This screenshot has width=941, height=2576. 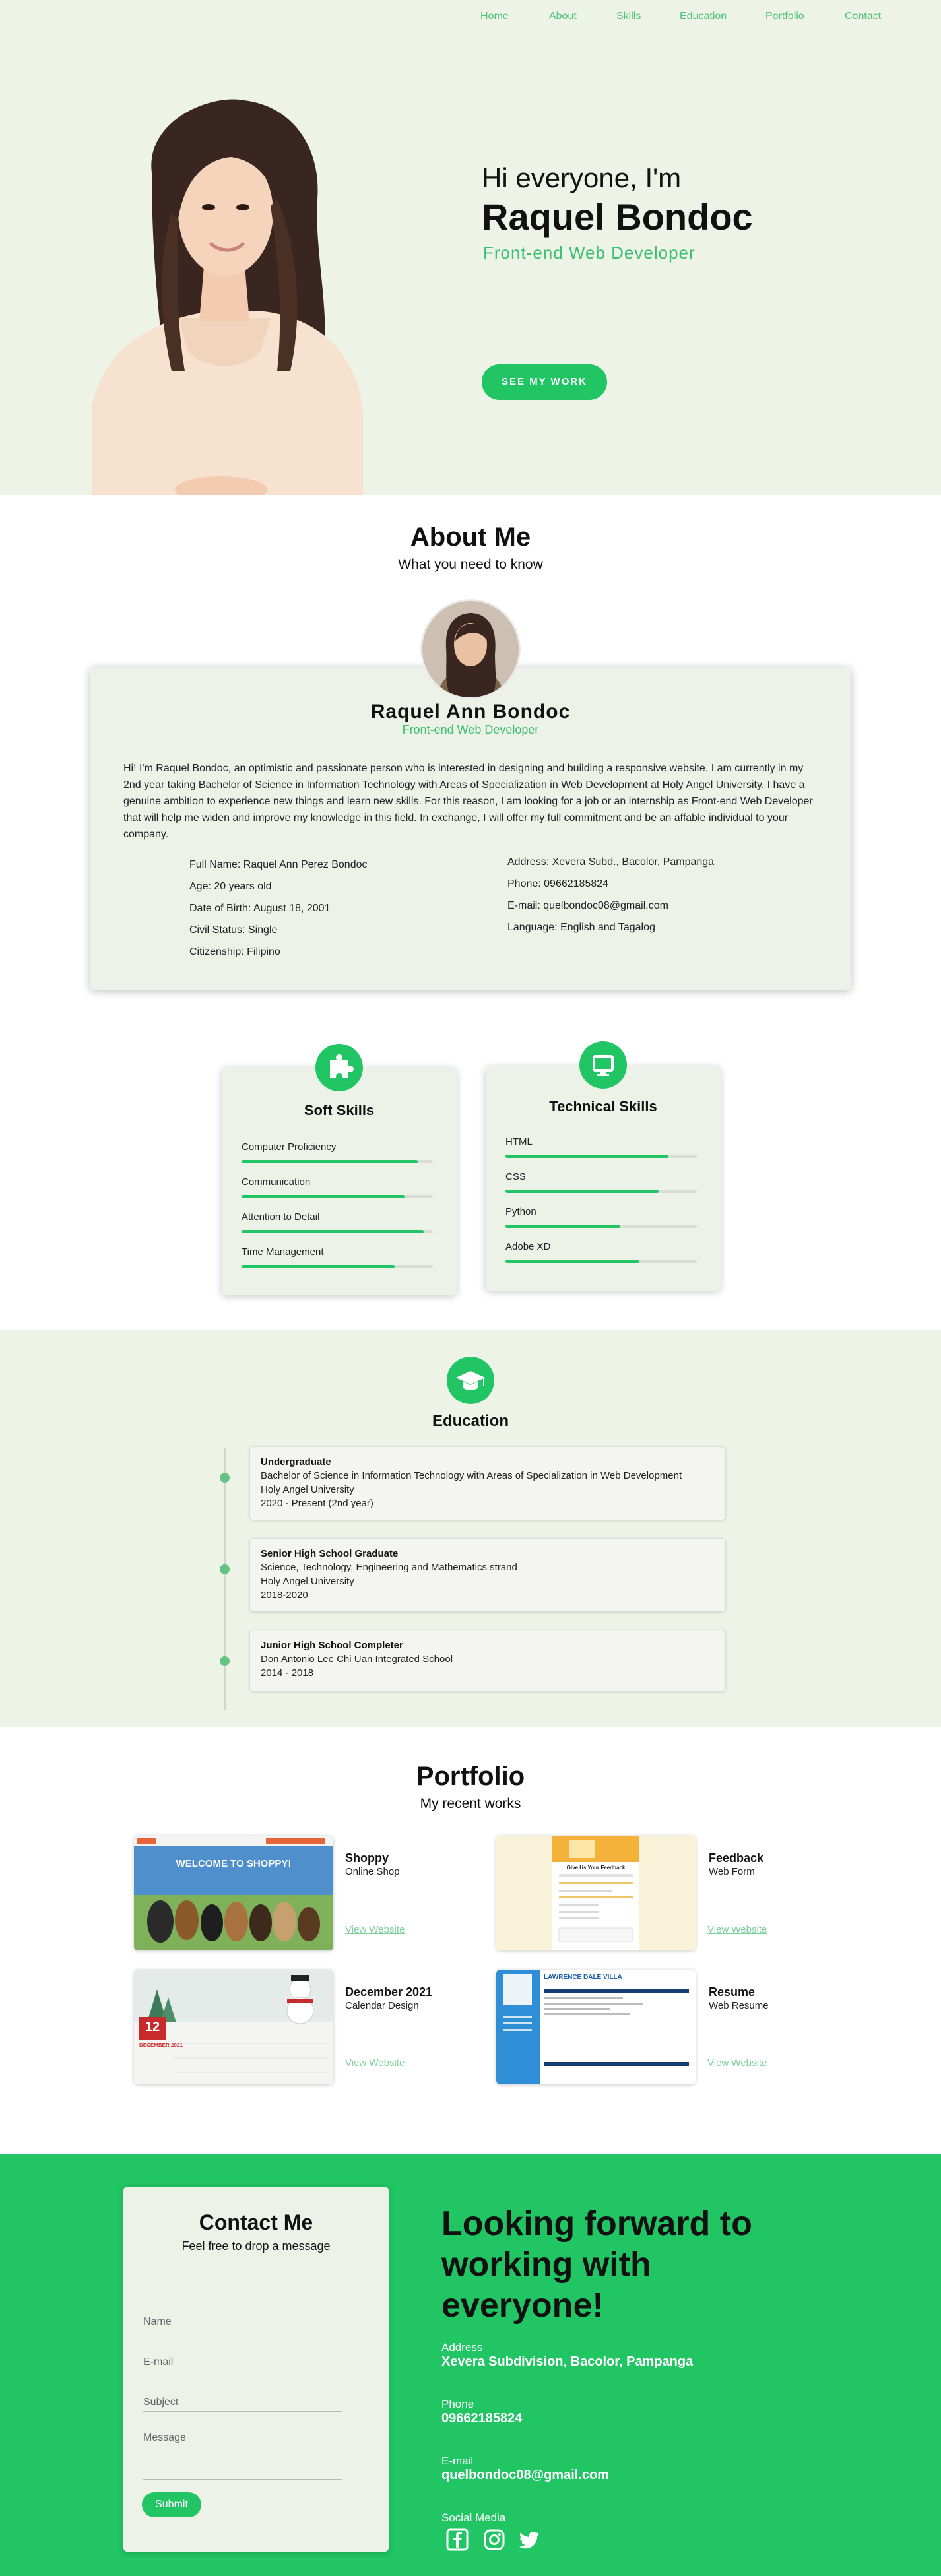 I want to click on nav-home: Home, so click(x=495, y=16).